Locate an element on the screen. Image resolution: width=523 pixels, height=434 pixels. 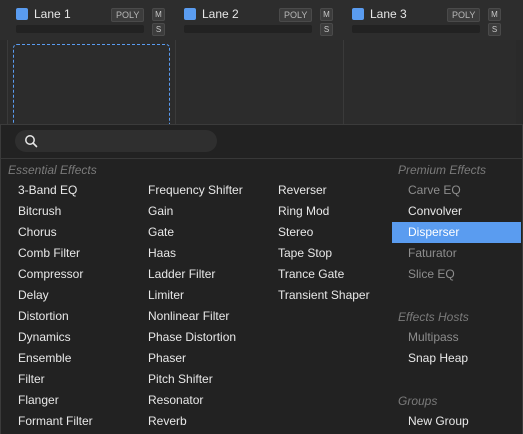
effect-item-formant-filter: Formant Filter is located at coordinates (55, 421).